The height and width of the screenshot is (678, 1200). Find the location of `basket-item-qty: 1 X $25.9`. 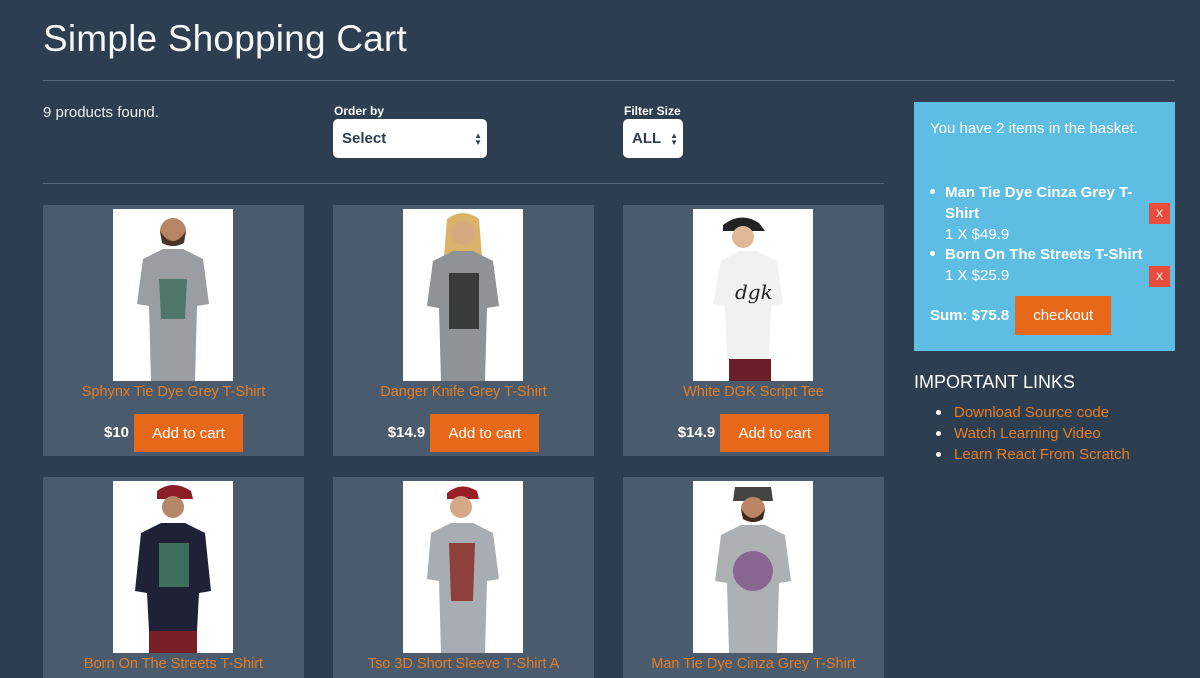

basket-item-qty: 1 X $25.9 is located at coordinates (977, 275).